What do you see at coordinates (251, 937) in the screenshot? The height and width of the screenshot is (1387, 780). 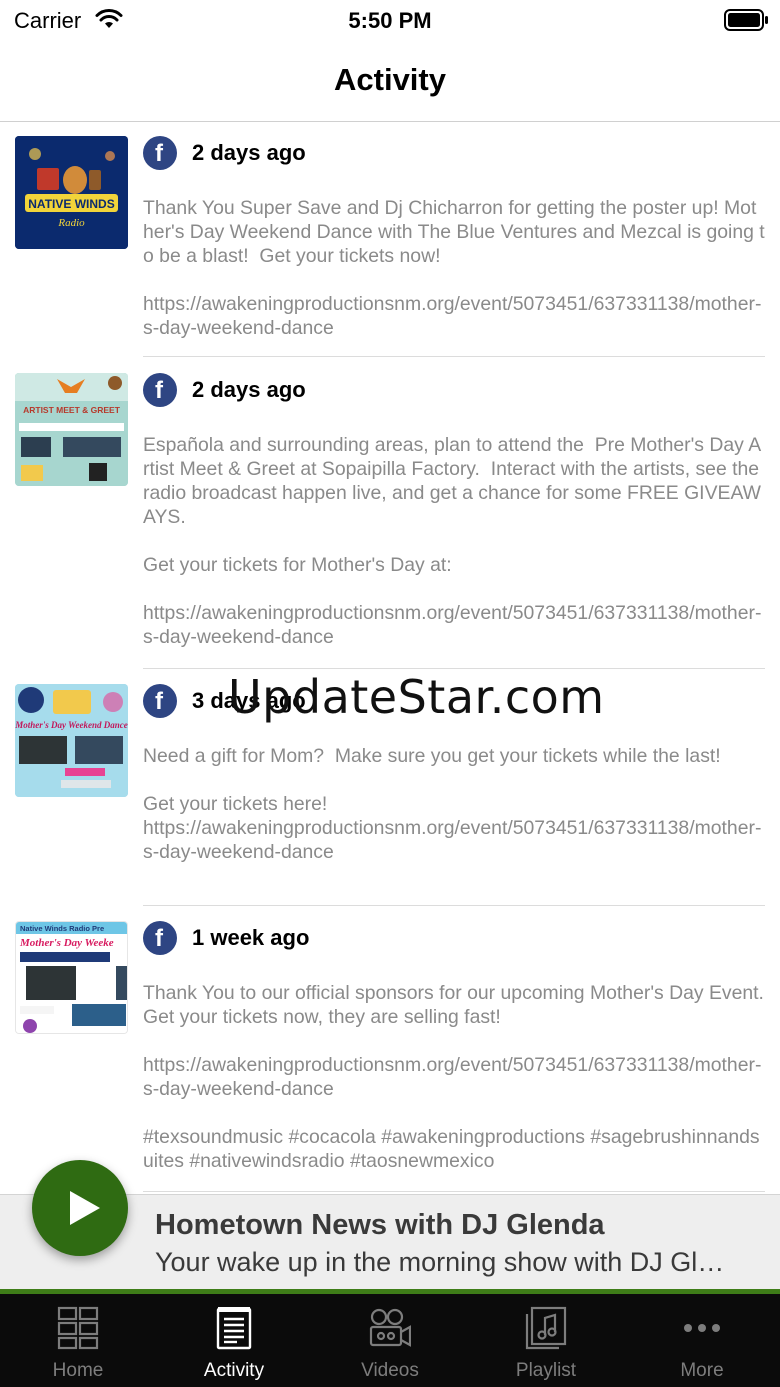 I see `post-time: 1 week ago` at bounding box center [251, 937].